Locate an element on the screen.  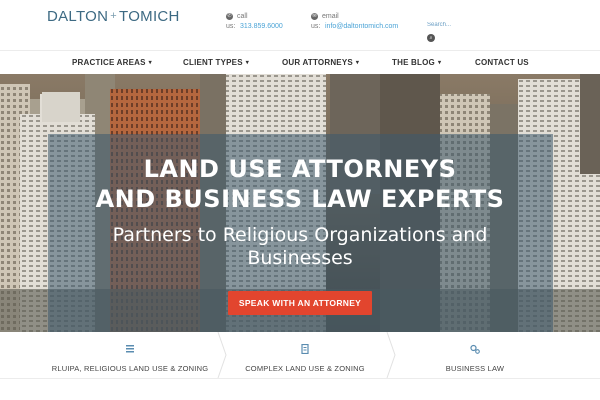
service-label: BUSINESS LAW is located at coordinates (475, 368).